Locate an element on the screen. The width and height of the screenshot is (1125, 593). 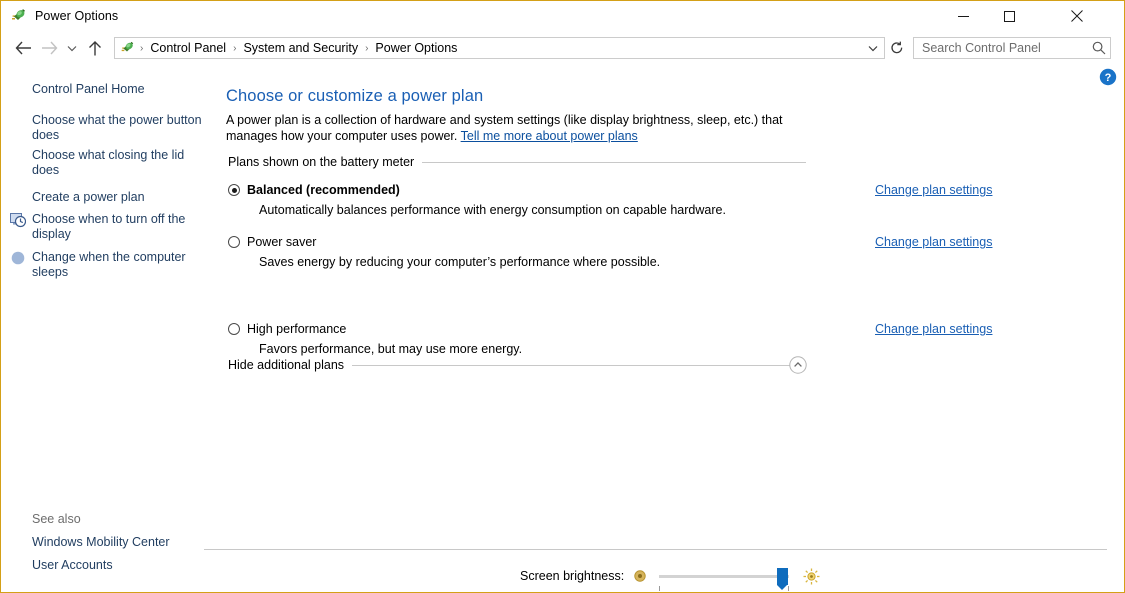
moon-sleep-icon is located at coordinates (18, 258).